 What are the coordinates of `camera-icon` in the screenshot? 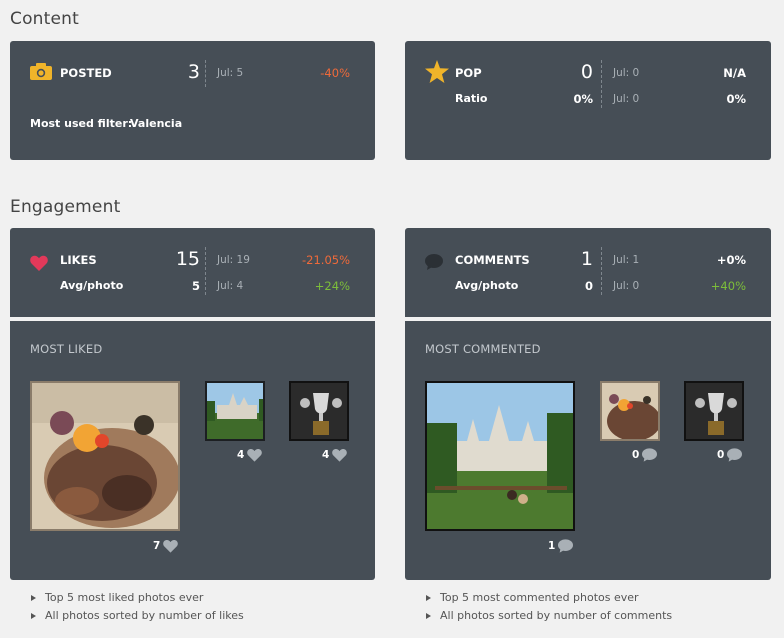 It's located at (41, 71).